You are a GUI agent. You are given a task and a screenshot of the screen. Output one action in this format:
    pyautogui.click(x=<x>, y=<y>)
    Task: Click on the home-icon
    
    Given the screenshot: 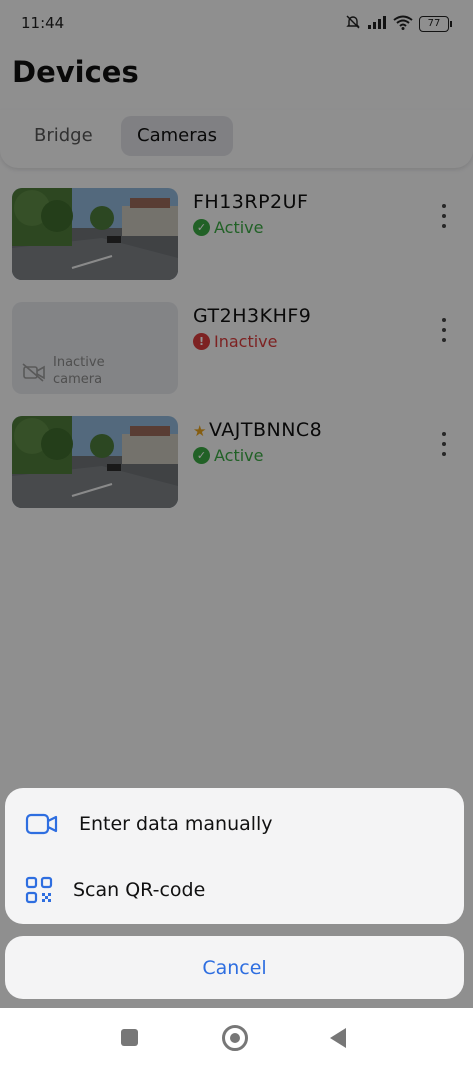 What is the action you would take?
    pyautogui.click(x=235, y=1038)
    